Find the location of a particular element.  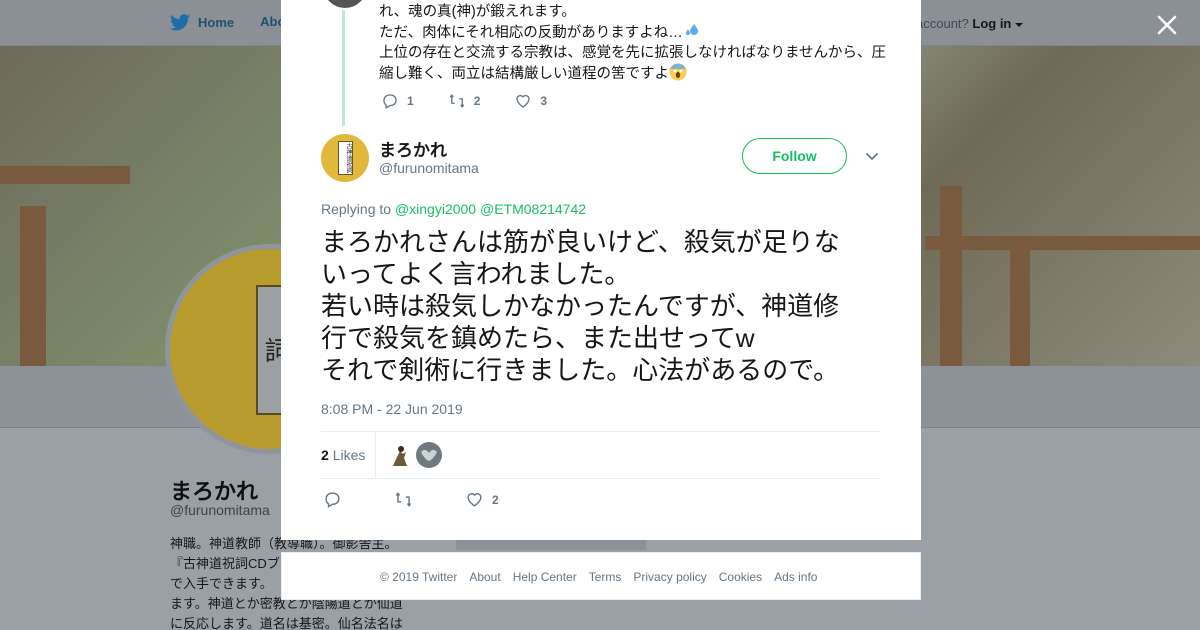

previous-tweet-line-text: 縮し難く、両立は結構厳しい道程の筈ですよ is located at coordinates (524, 74).